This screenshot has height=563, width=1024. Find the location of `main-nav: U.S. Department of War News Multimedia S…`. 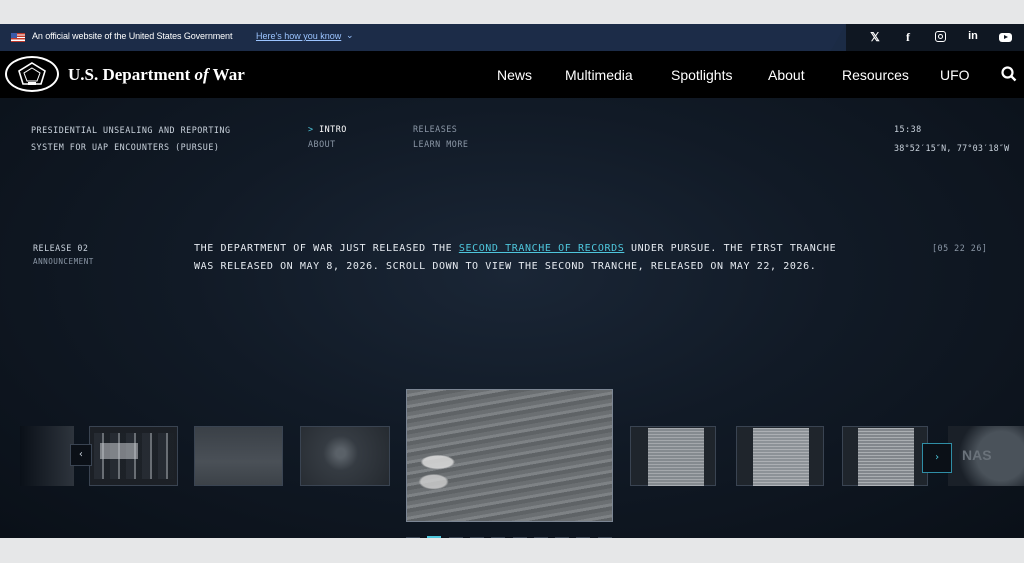

main-nav: U.S. Department of War News Multimedia S… is located at coordinates (512, 74).